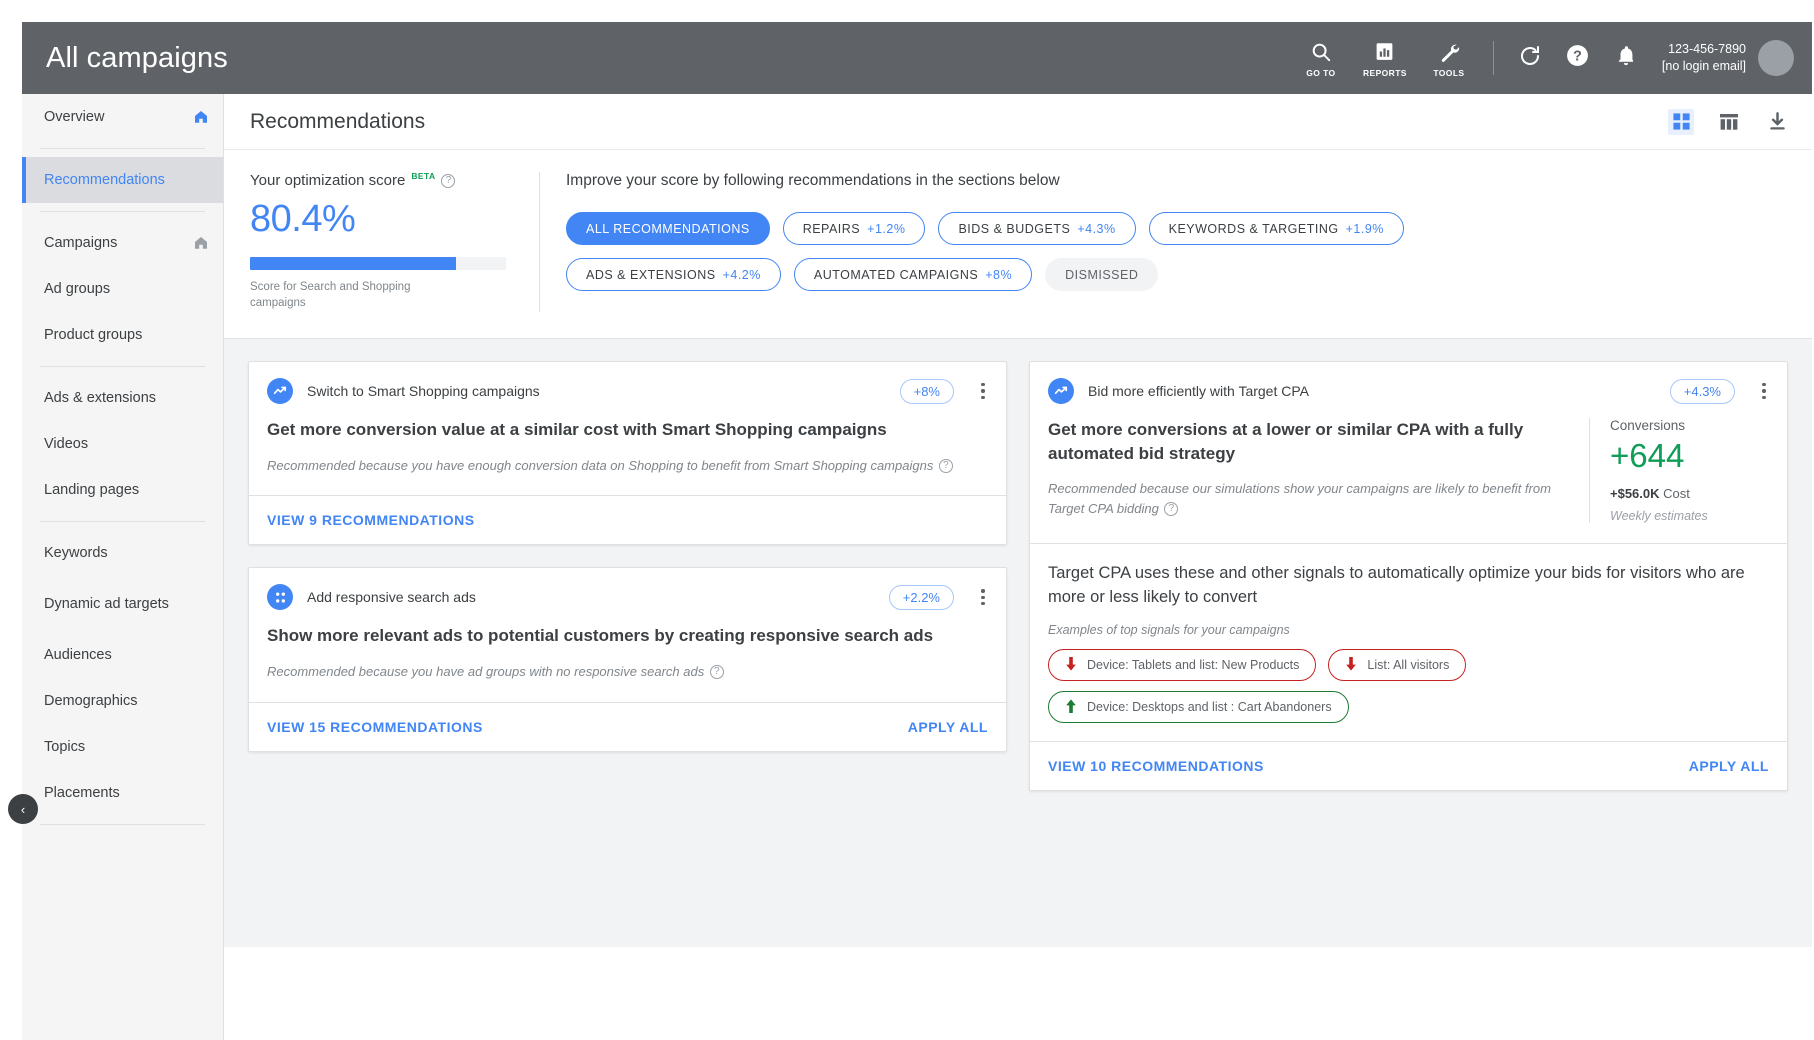  Describe the element at coordinates (627, 519) in the screenshot. I see `card-footer: VIEW 9 RECOMMENDATIONS` at that location.